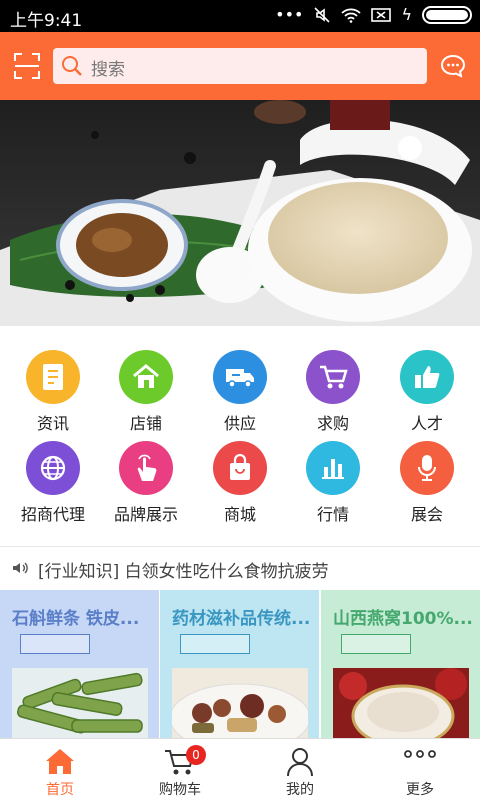 The width and height of the screenshot is (480, 801). I want to click on category-expo: 展会, so click(427, 483).